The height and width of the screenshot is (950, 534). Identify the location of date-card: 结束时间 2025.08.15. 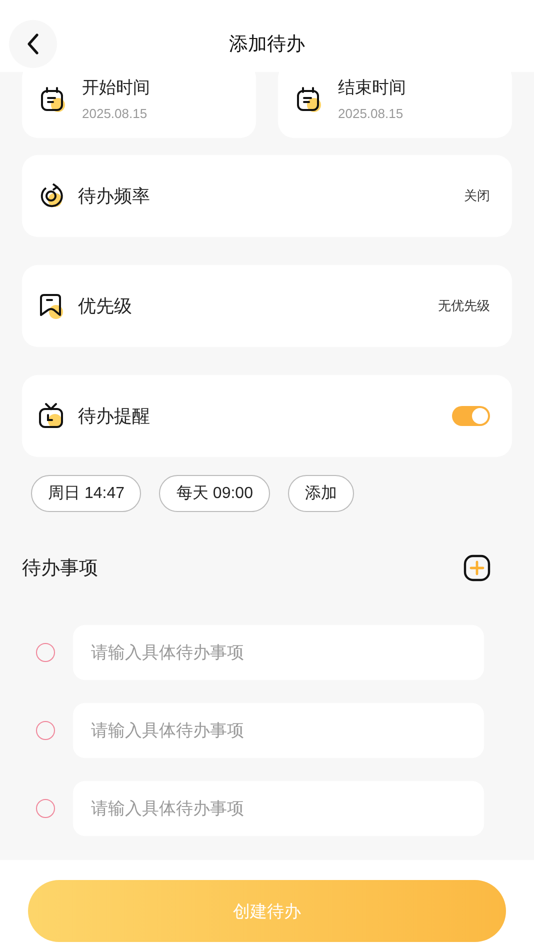
(395, 105).